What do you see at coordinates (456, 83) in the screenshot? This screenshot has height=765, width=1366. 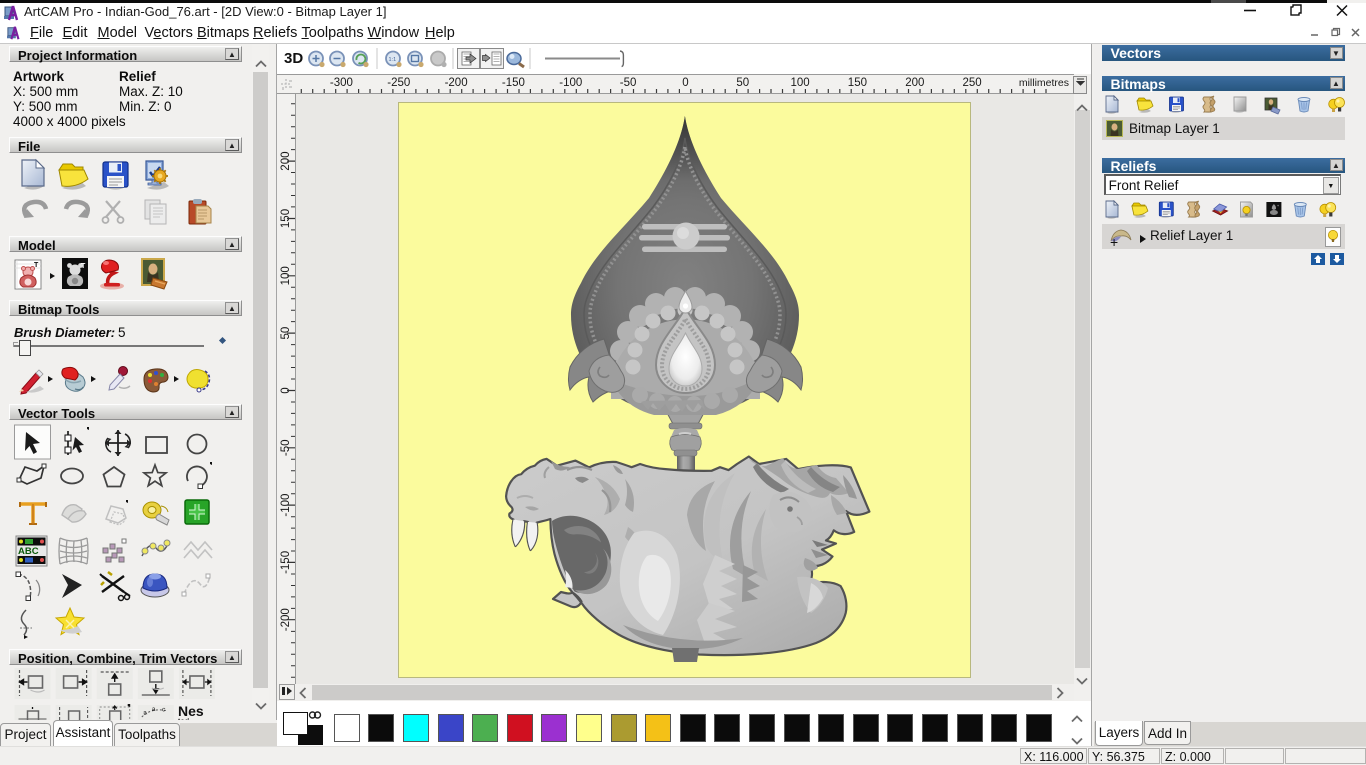 I see `svg-text: -200` at bounding box center [456, 83].